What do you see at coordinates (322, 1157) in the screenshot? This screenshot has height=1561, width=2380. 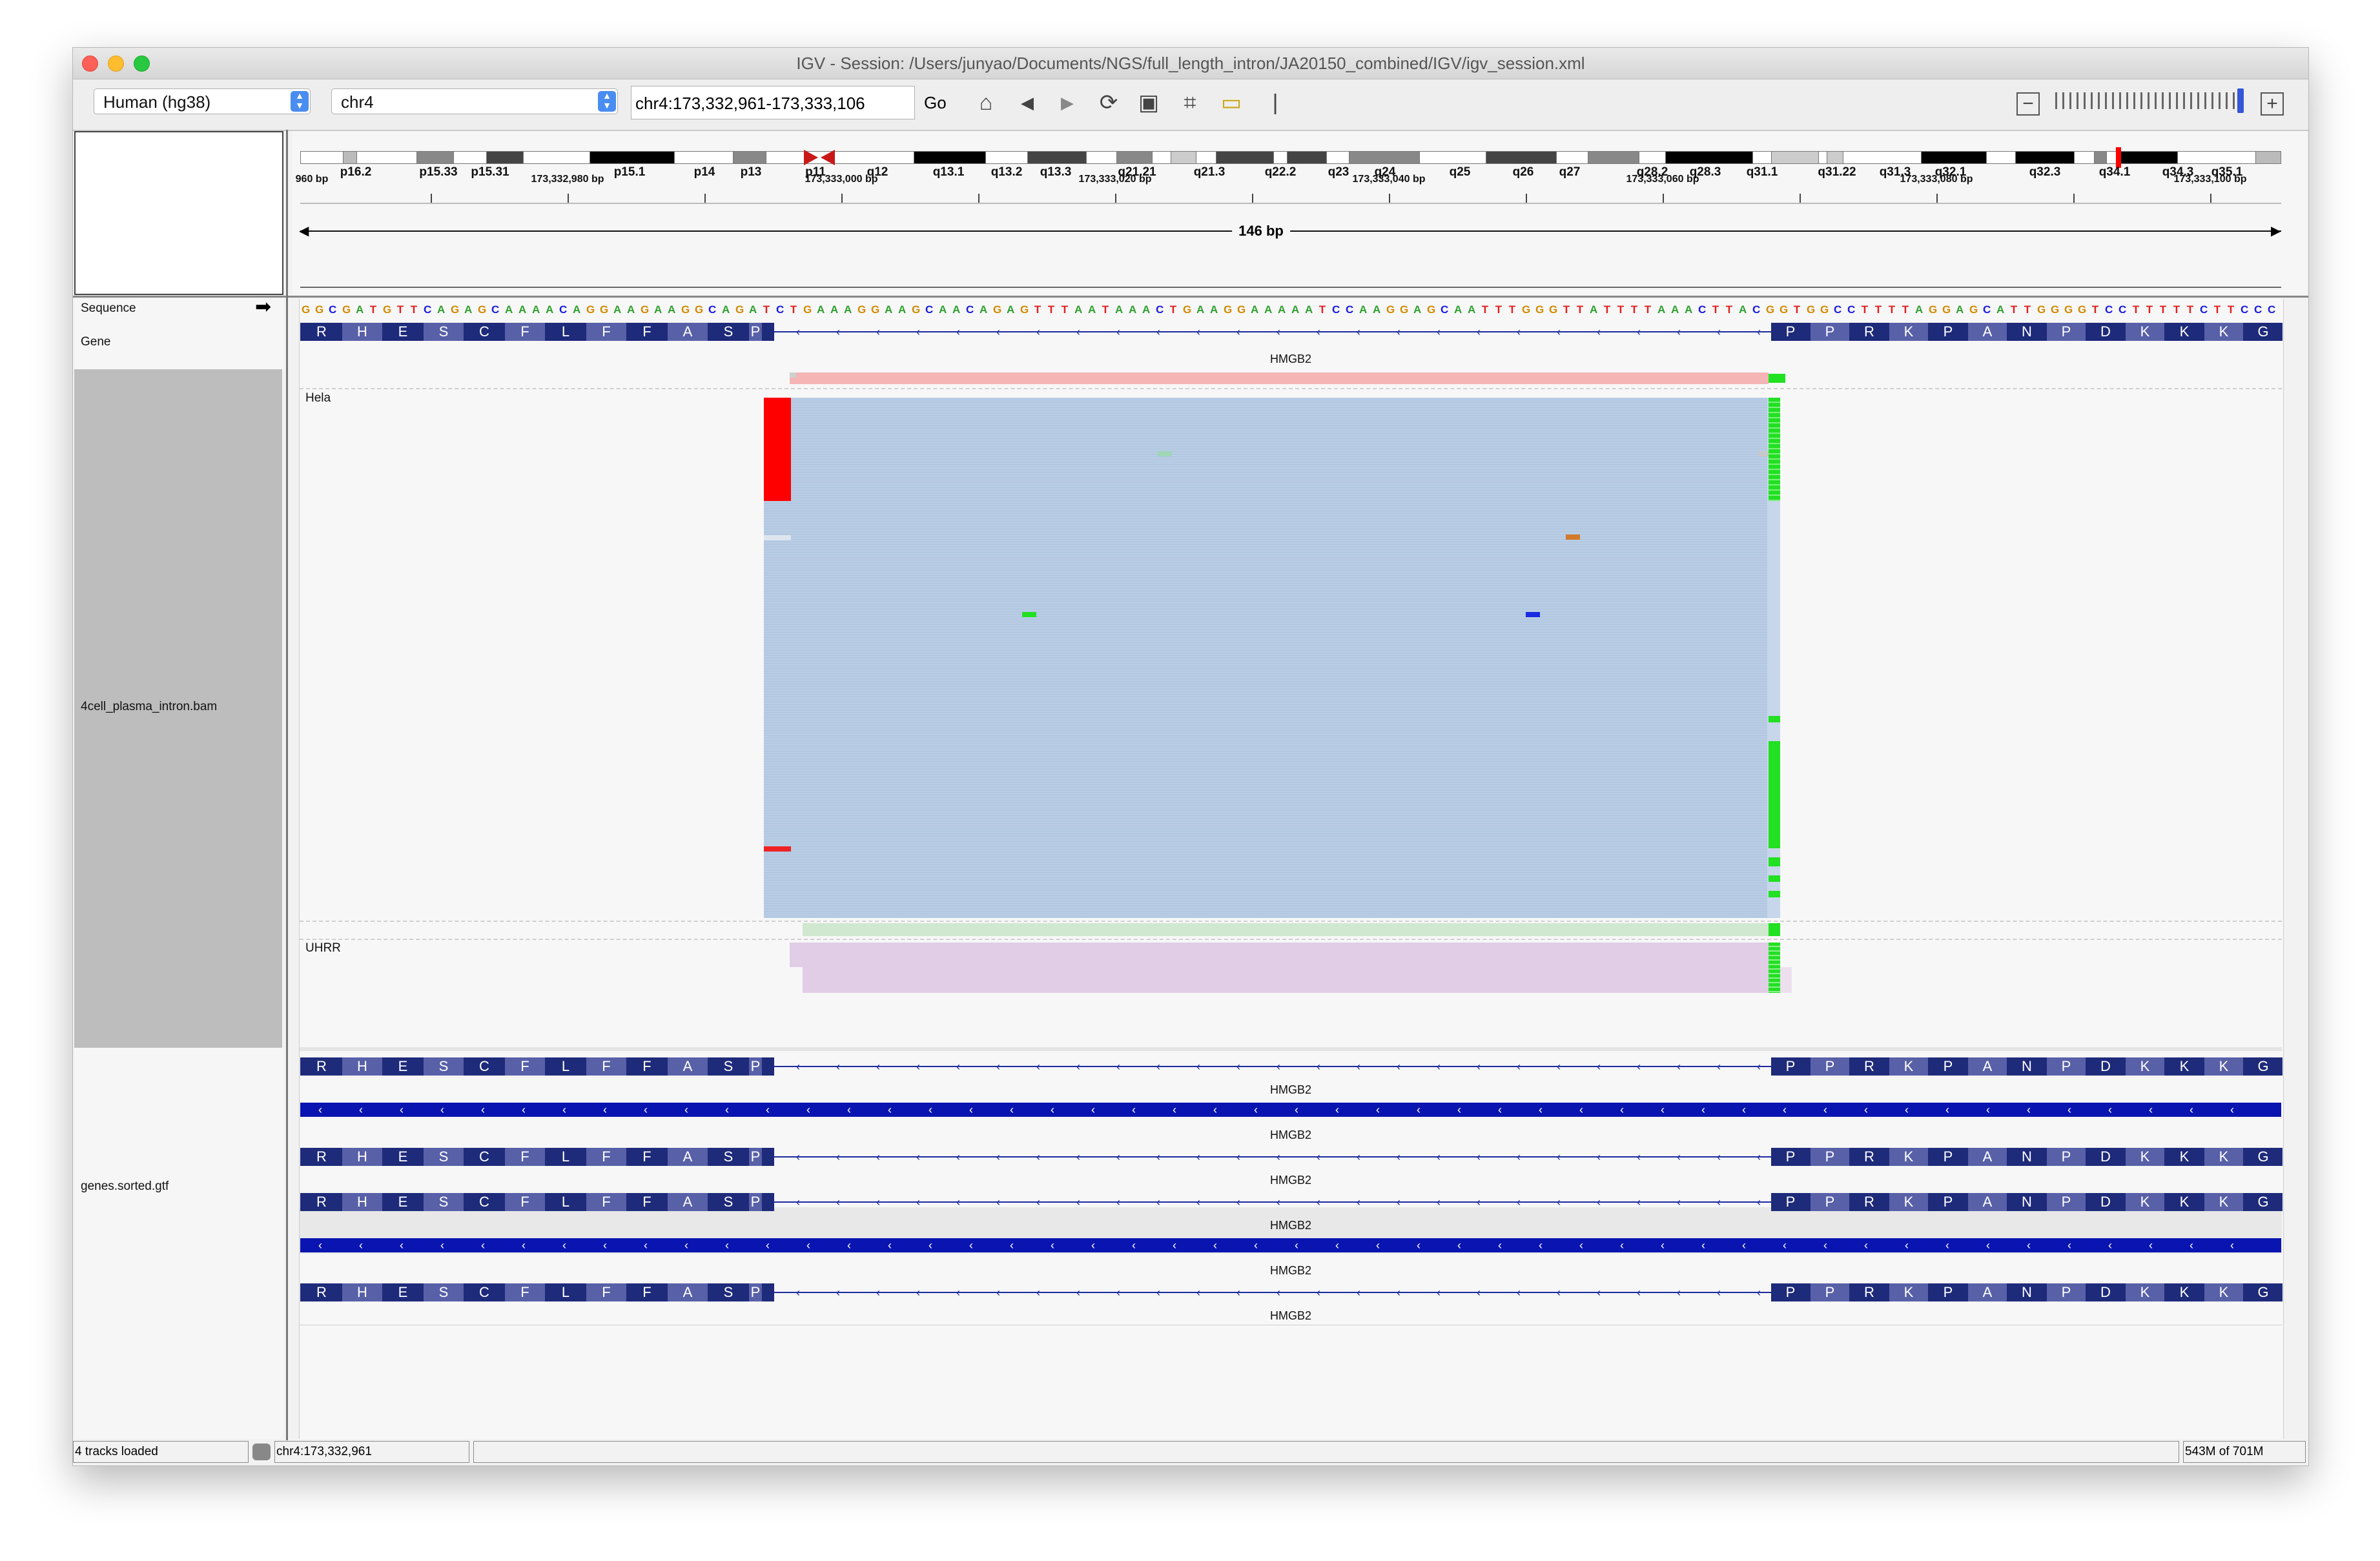 I see `amino-acid: R` at bounding box center [322, 1157].